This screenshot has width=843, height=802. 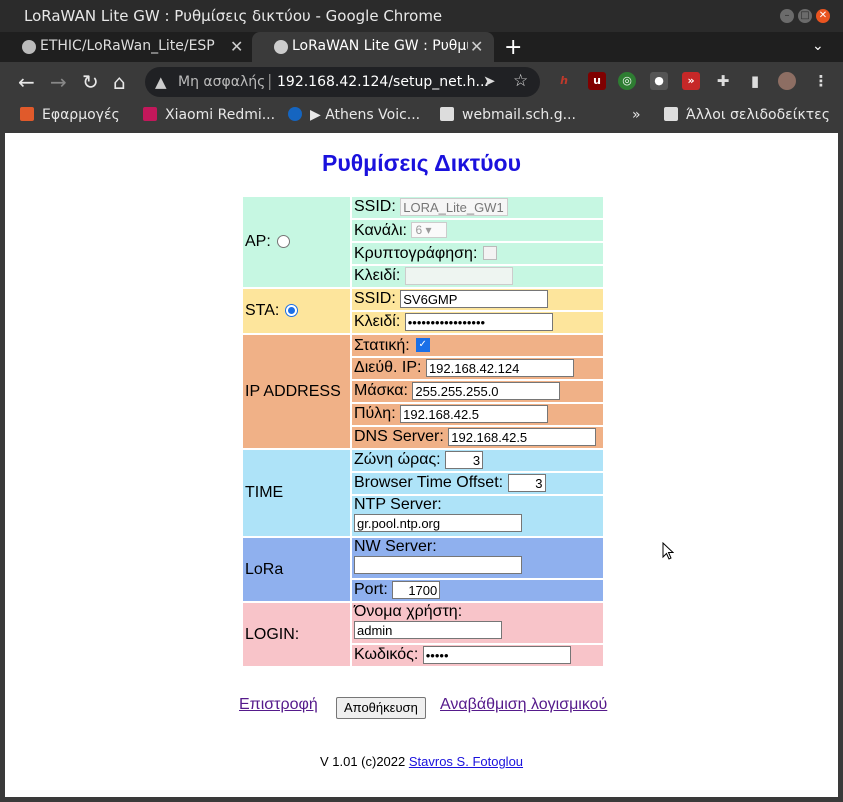 I want to click on sta-ssid-input, so click(x=474, y=299).